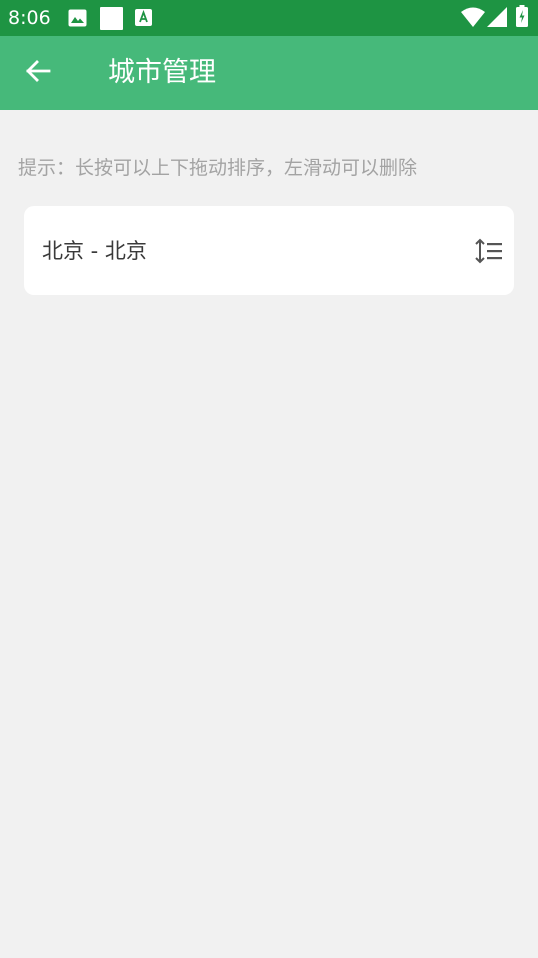 The image size is (538, 958). What do you see at coordinates (522, 18) in the screenshot?
I see `battery-charging-icon` at bounding box center [522, 18].